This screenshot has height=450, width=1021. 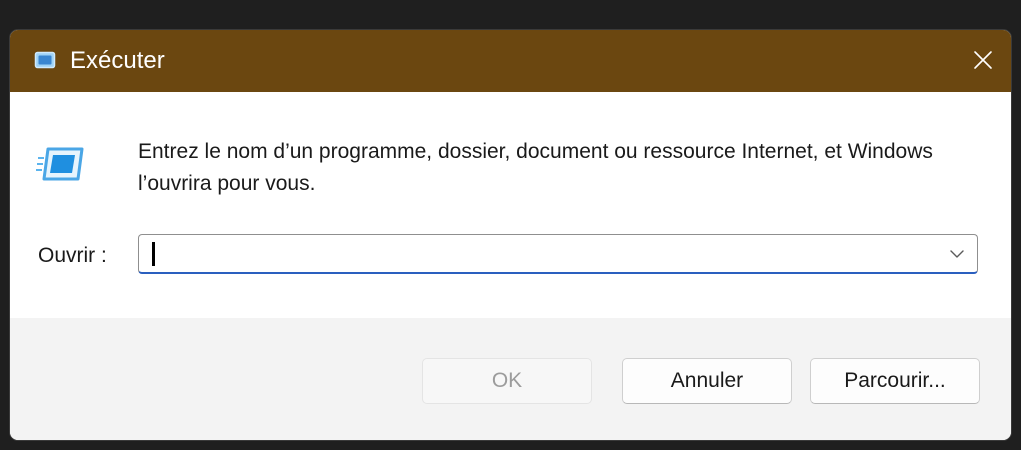 I want to click on close-icon, so click(x=983, y=60).